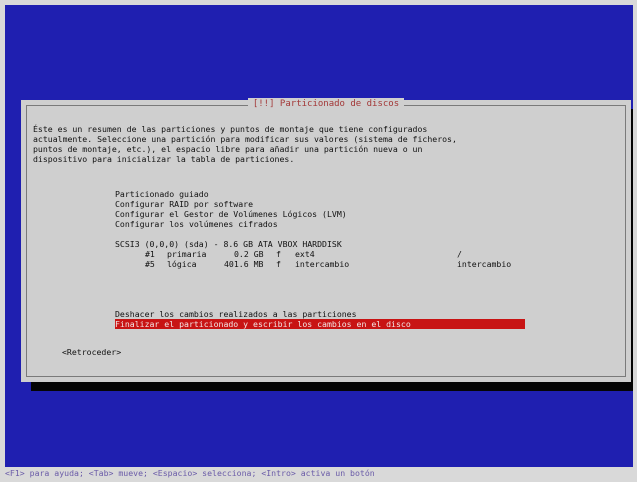  What do you see at coordinates (150, 254) in the screenshot?
I see `partition-number: #1` at bounding box center [150, 254].